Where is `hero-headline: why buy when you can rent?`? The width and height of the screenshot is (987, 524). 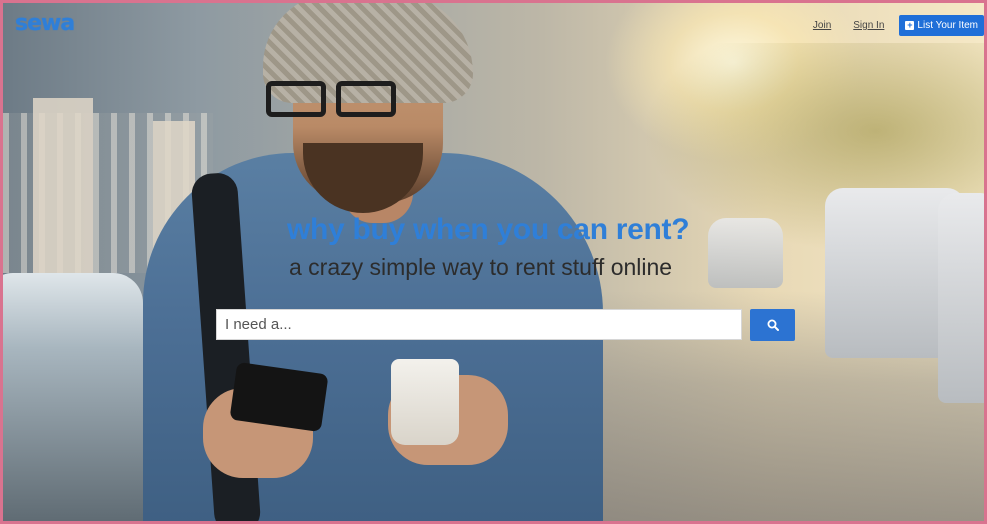 hero-headline: why buy when you can rent? is located at coordinates (488, 229).